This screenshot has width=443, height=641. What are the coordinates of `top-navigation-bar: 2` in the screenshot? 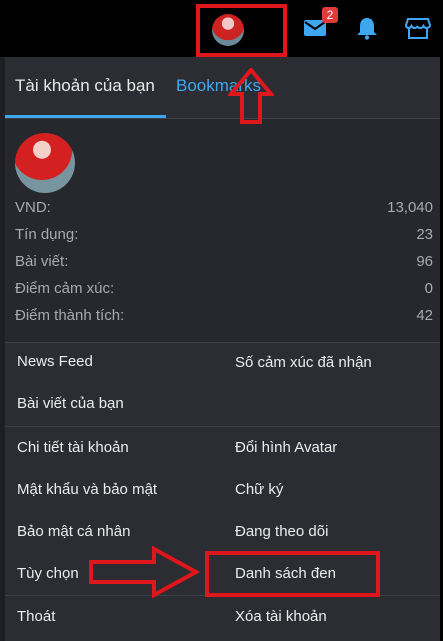 It's located at (221, 28).